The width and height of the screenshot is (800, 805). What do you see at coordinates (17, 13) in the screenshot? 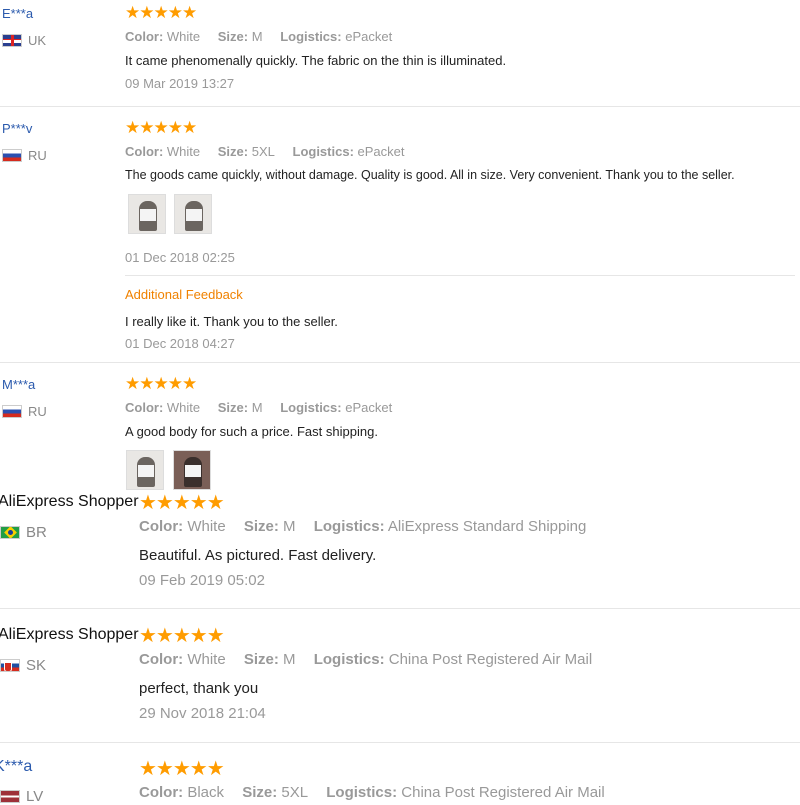
I see `reviewer-name: E***a` at bounding box center [17, 13].